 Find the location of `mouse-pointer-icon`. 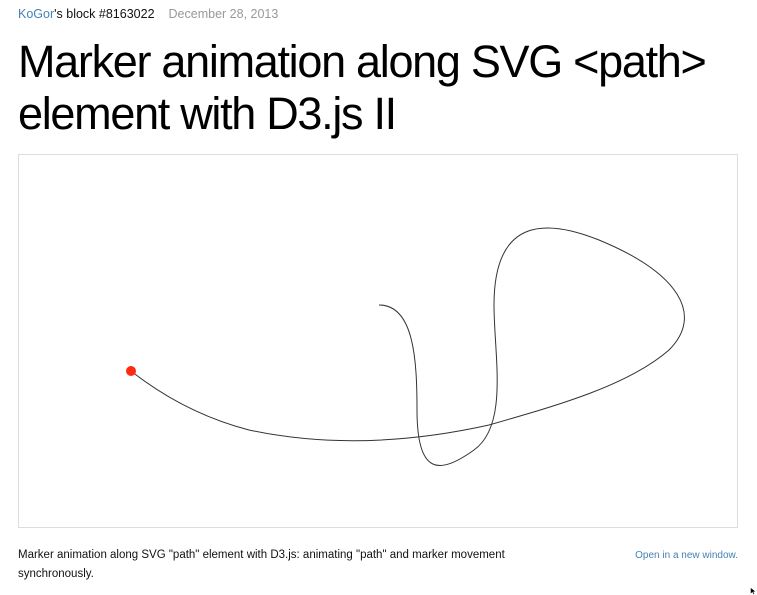

mouse-pointer-icon is located at coordinates (753, 591).